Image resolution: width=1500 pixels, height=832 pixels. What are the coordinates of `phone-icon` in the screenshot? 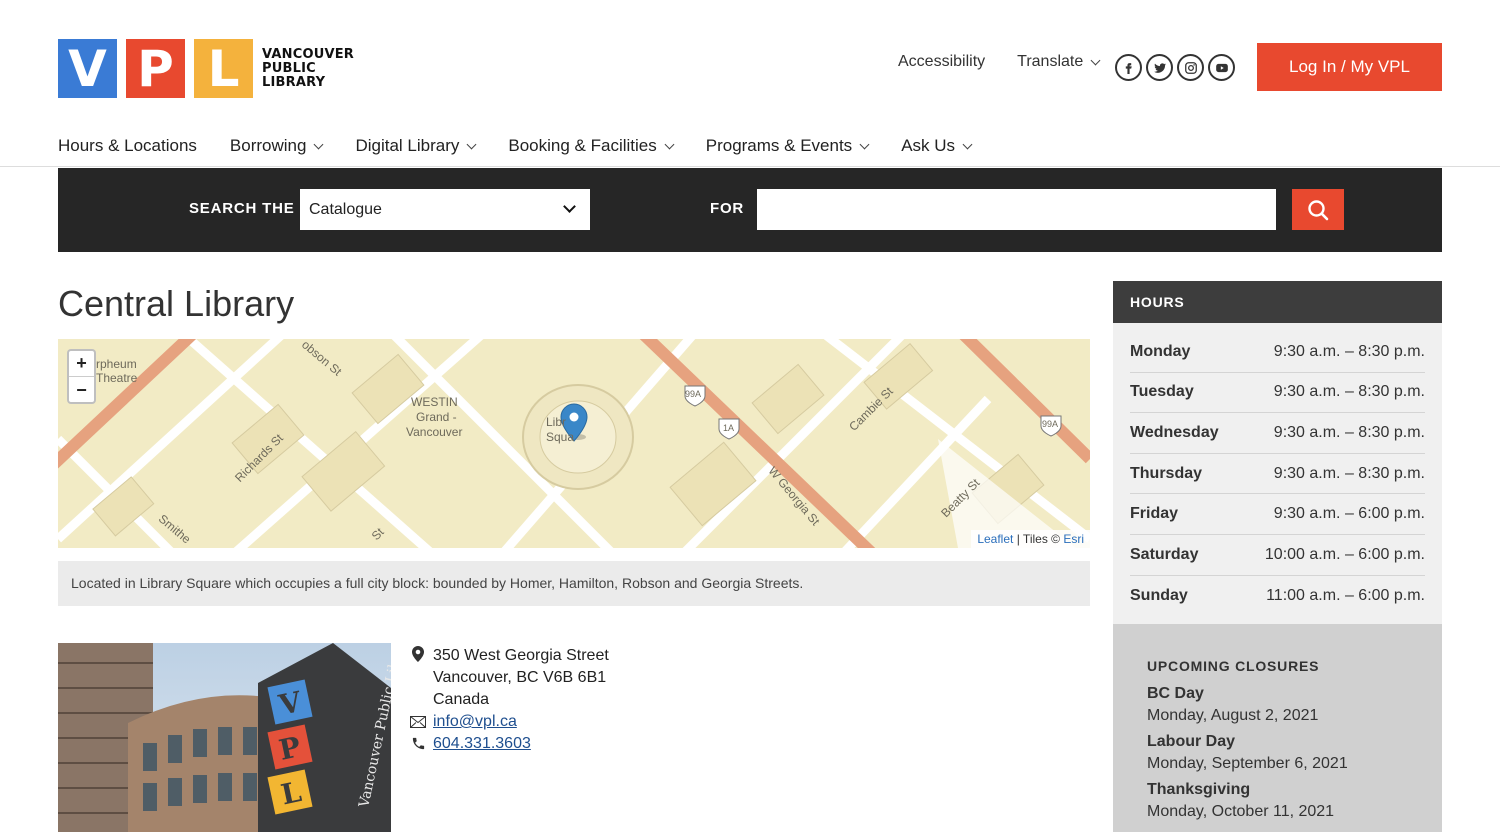 It's located at (418, 742).